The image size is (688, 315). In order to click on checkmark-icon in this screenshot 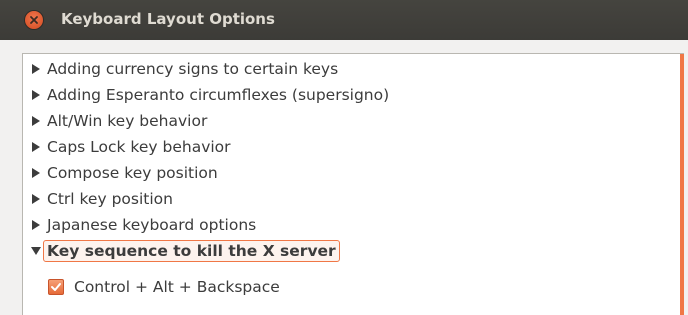, I will do `click(56, 287)`.